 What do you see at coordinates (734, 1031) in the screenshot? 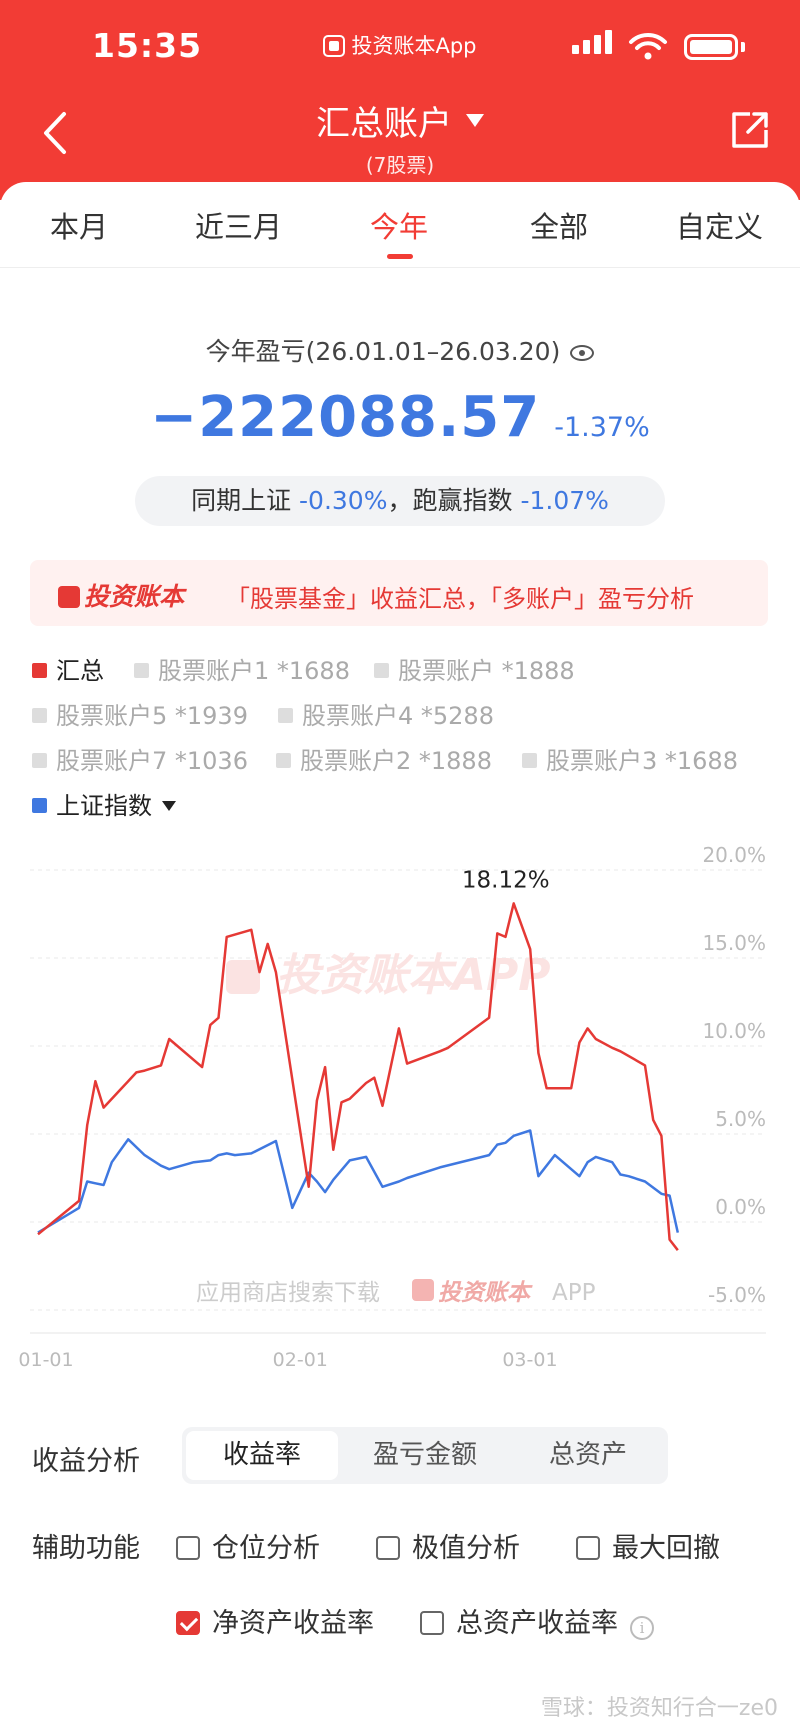
I see `y-tick-label: 10.0%` at bounding box center [734, 1031].